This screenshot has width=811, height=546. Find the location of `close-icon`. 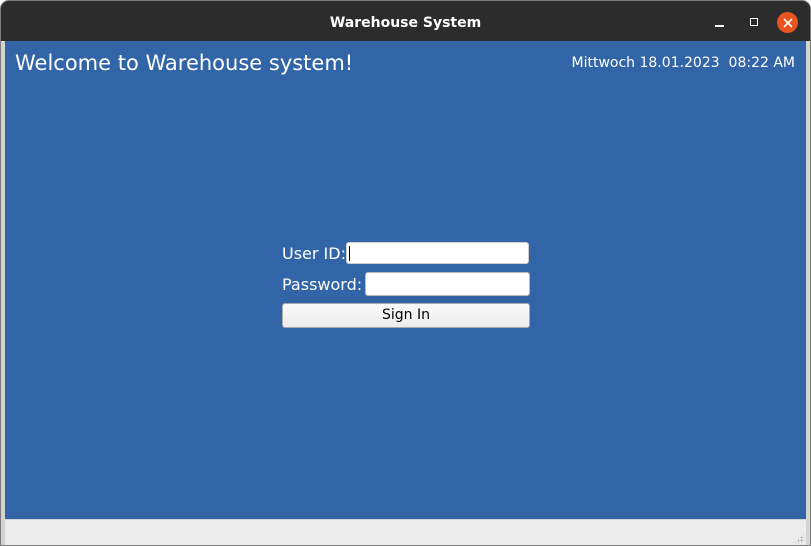

close-icon is located at coordinates (787, 22).